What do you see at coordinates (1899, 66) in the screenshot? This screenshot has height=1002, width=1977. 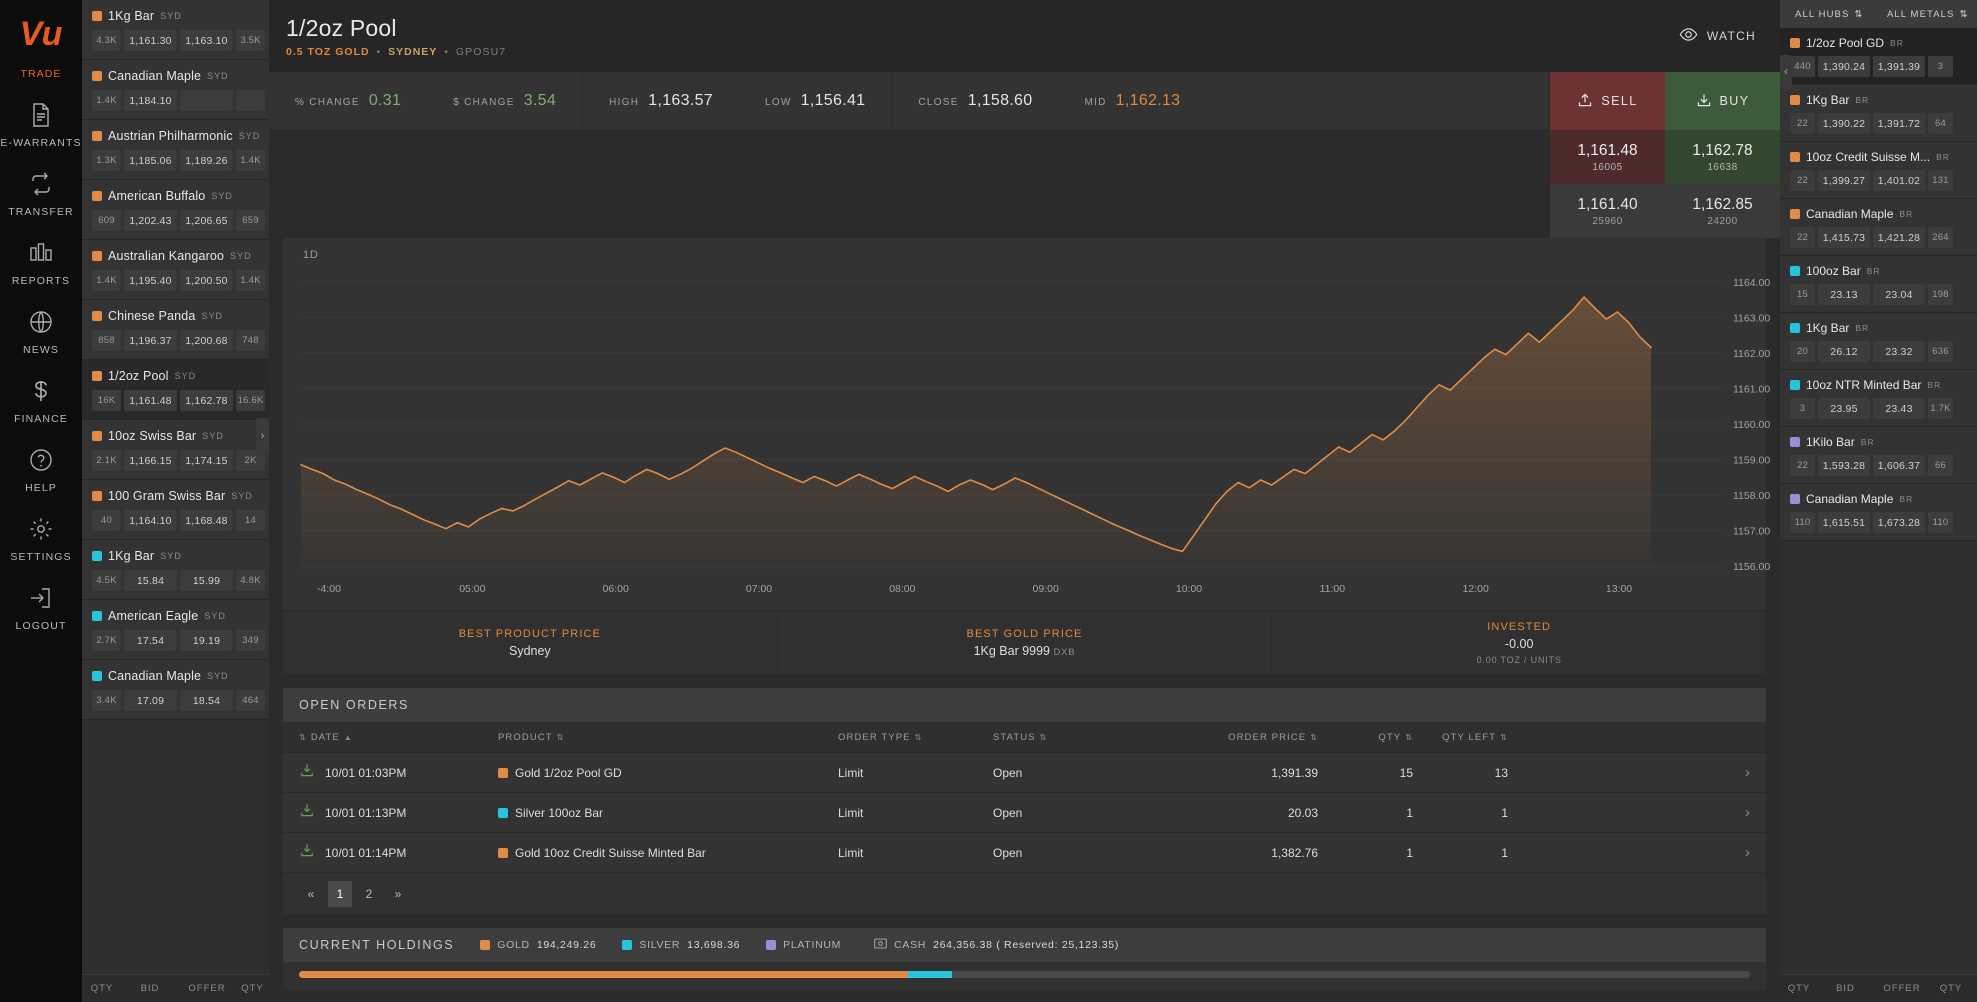 I see `hub-offer: 1,391.39` at bounding box center [1899, 66].